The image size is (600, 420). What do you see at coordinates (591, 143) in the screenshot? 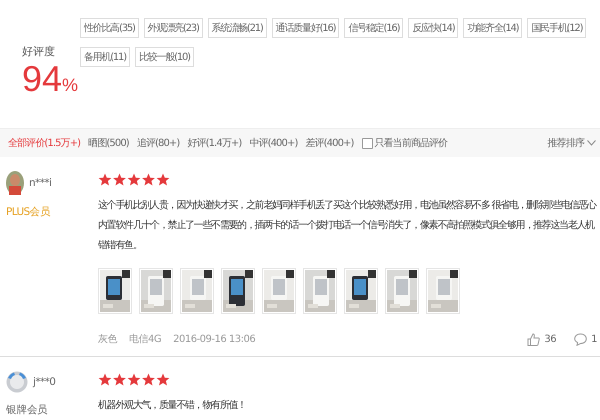
I see `chevron-down-icon` at bounding box center [591, 143].